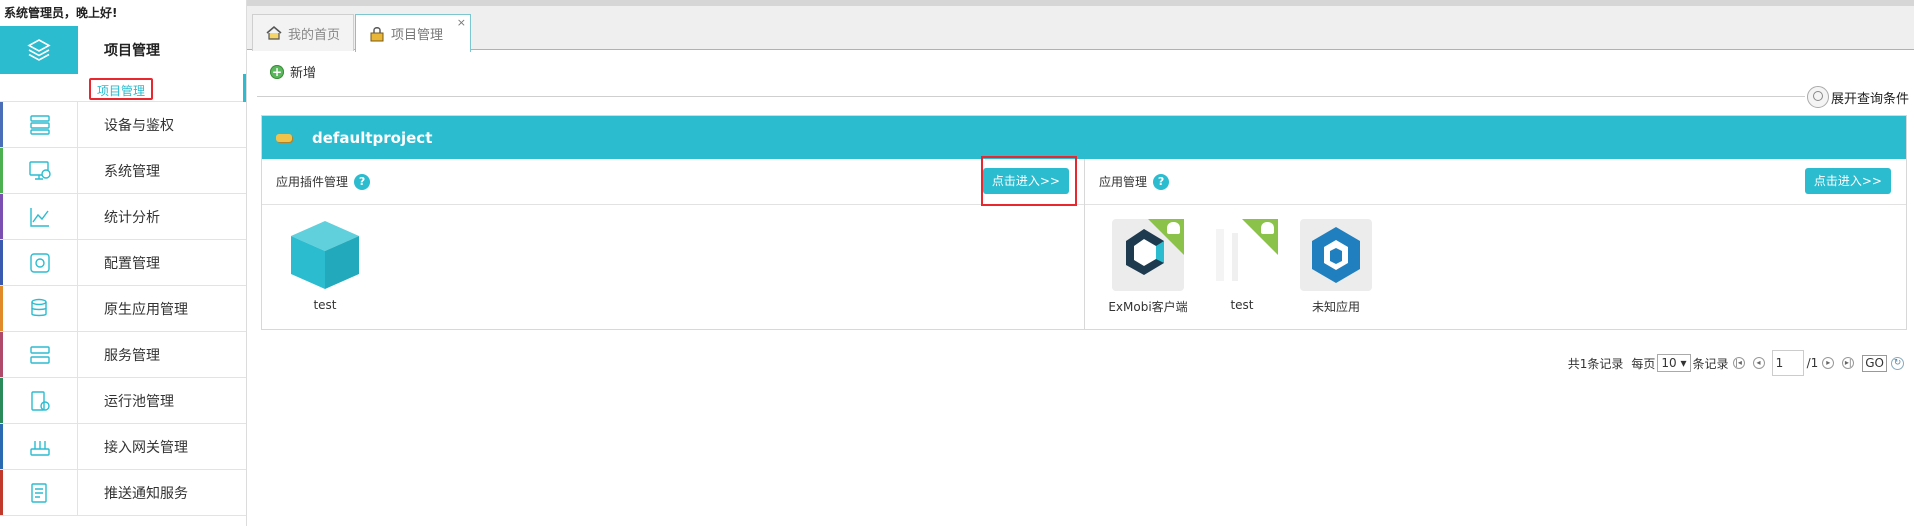  What do you see at coordinates (1495, 244) in the screenshot?
I see `app-management-section: 应用管理 ? 点击进入>> ExMobi客户端 test 未知应用` at bounding box center [1495, 244].